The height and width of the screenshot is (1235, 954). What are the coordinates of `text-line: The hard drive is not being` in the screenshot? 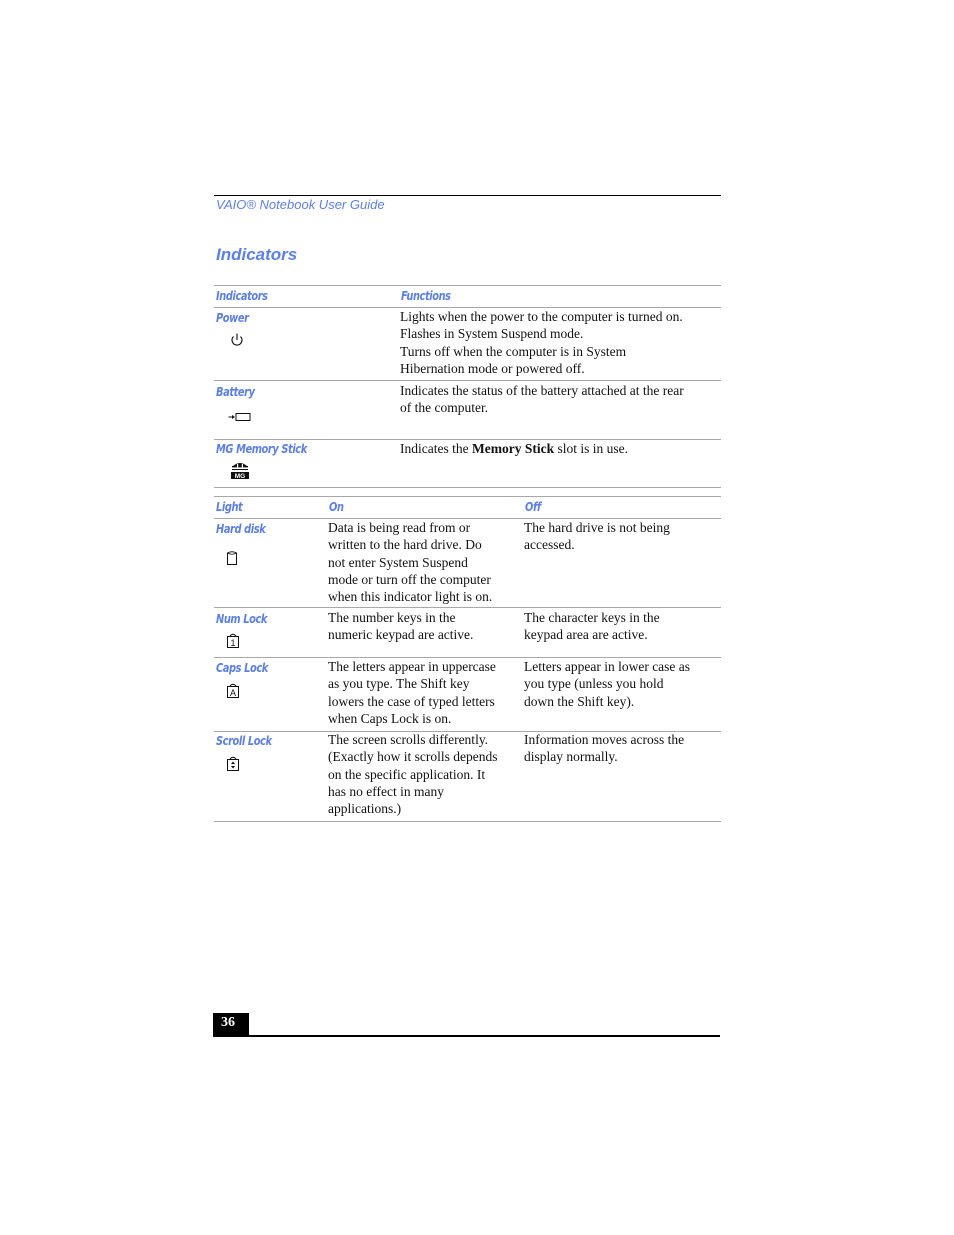 It's located at (597, 527).